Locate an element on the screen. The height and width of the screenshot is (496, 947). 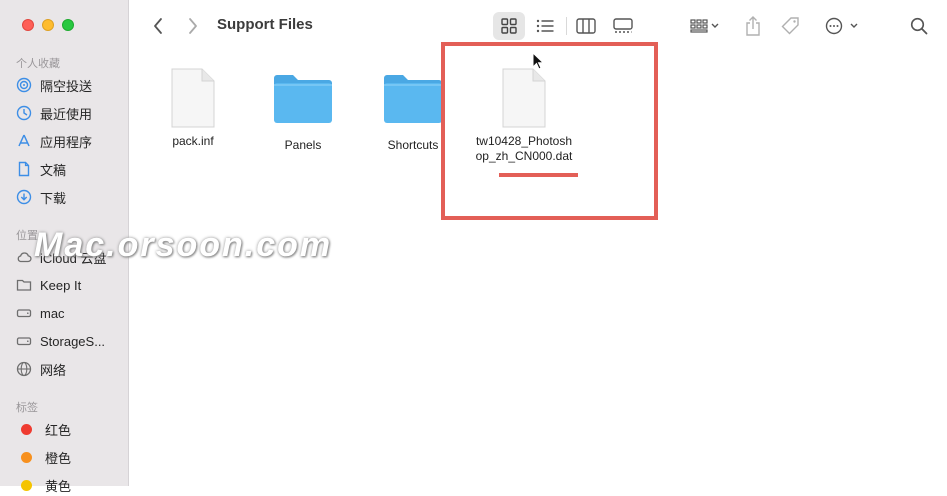
search-icon is located at coordinates (919, 26).